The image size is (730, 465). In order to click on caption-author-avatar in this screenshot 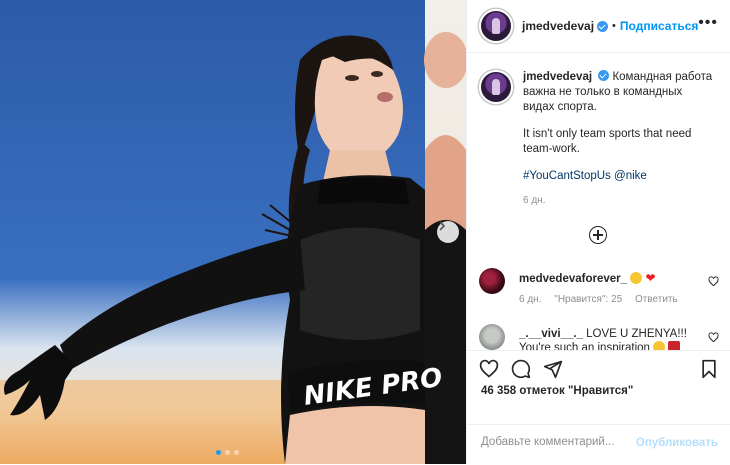, I will do `click(496, 87)`.